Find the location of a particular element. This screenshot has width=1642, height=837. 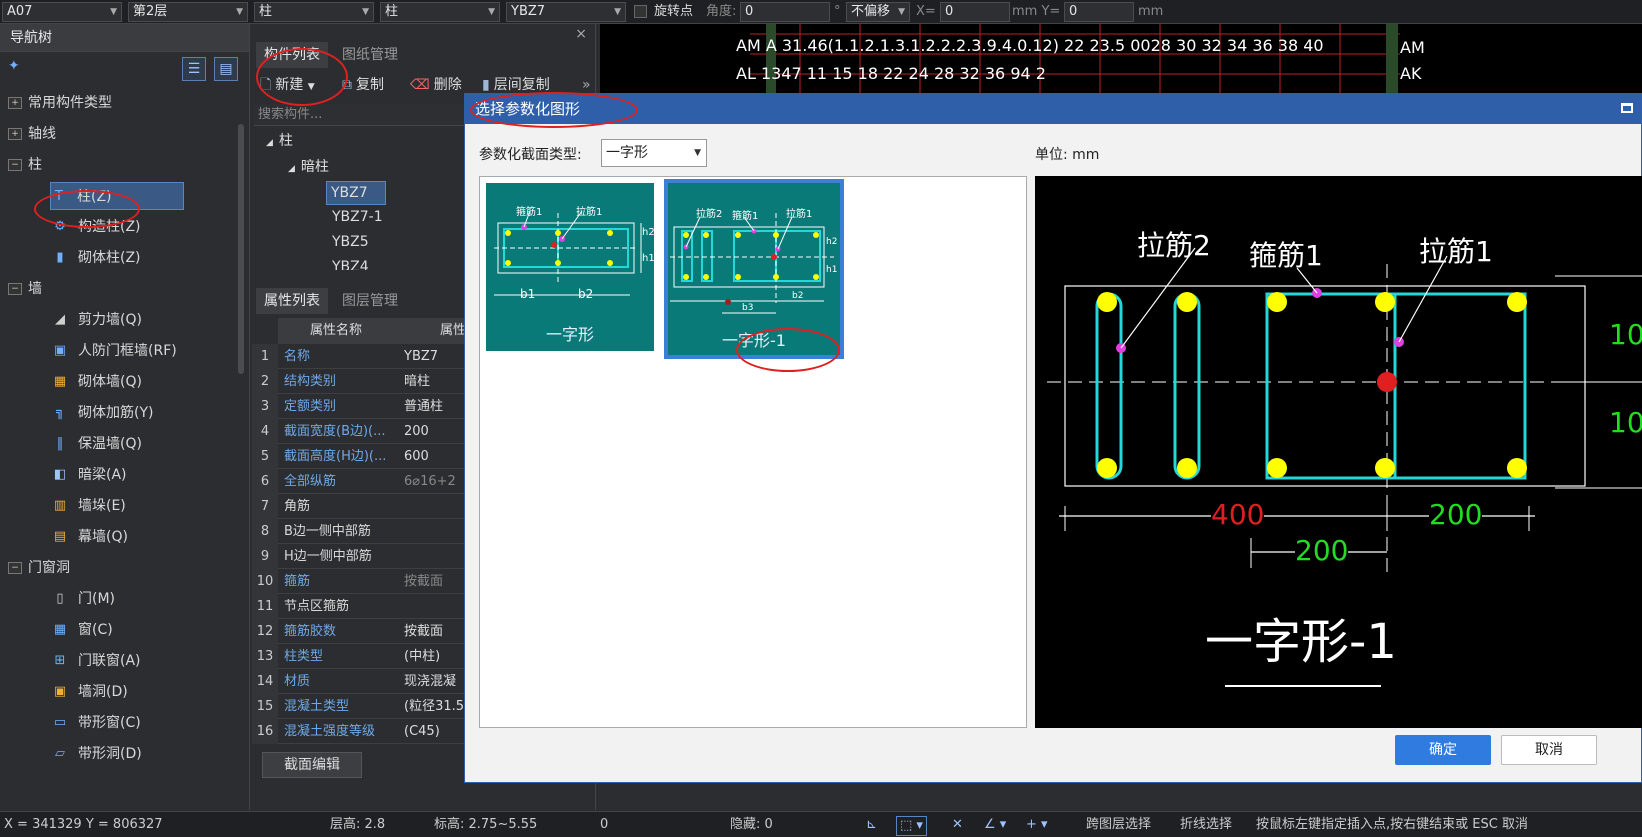

property-value: YBZ7 is located at coordinates (434, 356).